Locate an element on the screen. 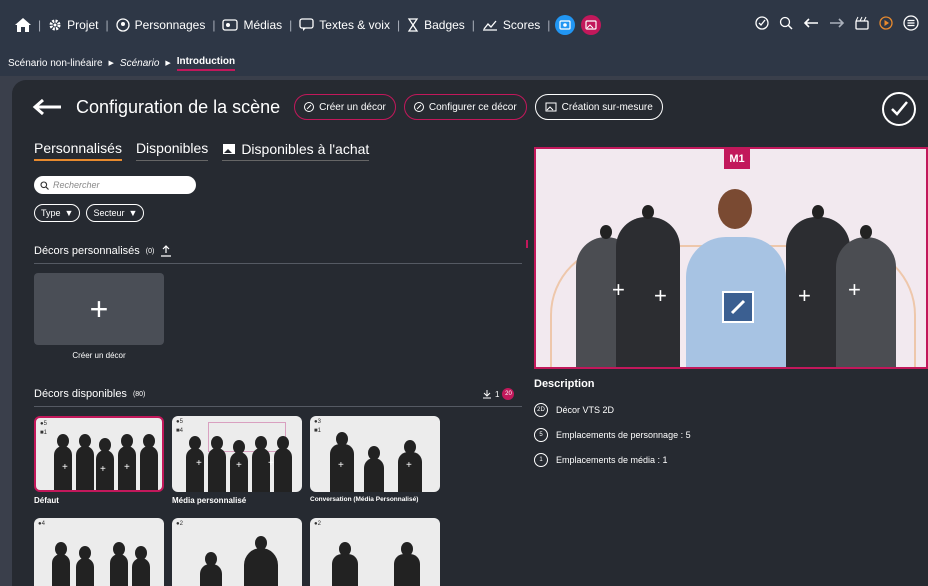 This screenshot has height=586, width=928. create-decor-caption: Créer un décor is located at coordinates (99, 355).